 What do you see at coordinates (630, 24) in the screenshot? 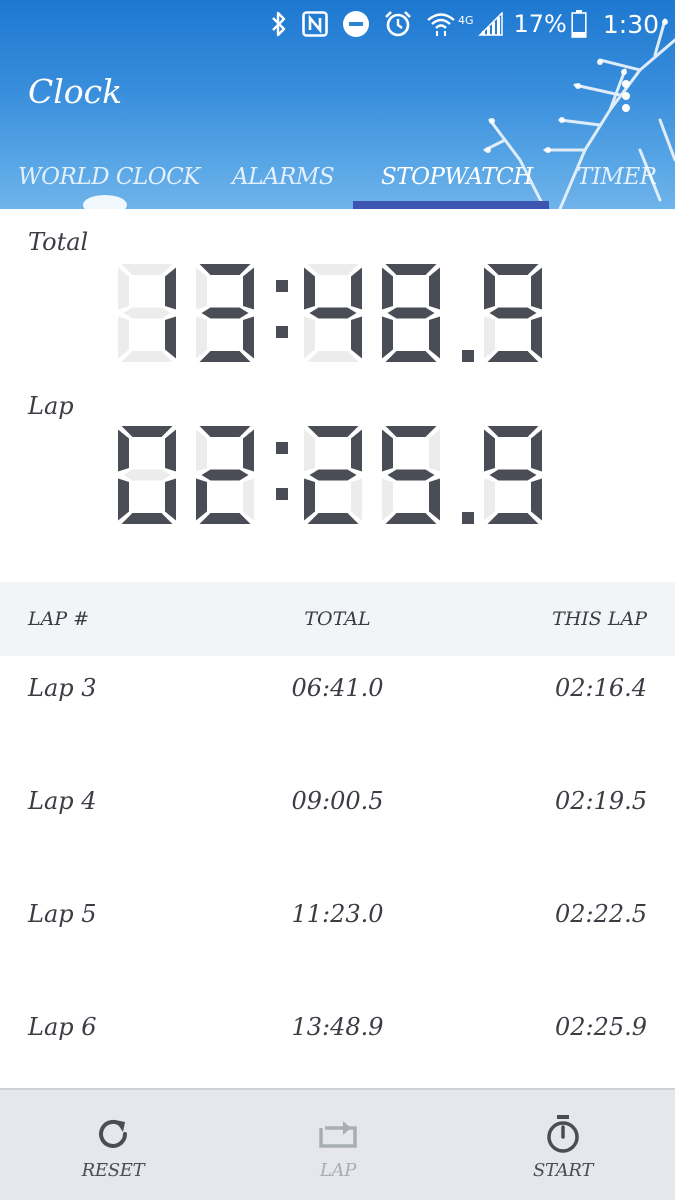
I see `status-time: 1:30` at bounding box center [630, 24].